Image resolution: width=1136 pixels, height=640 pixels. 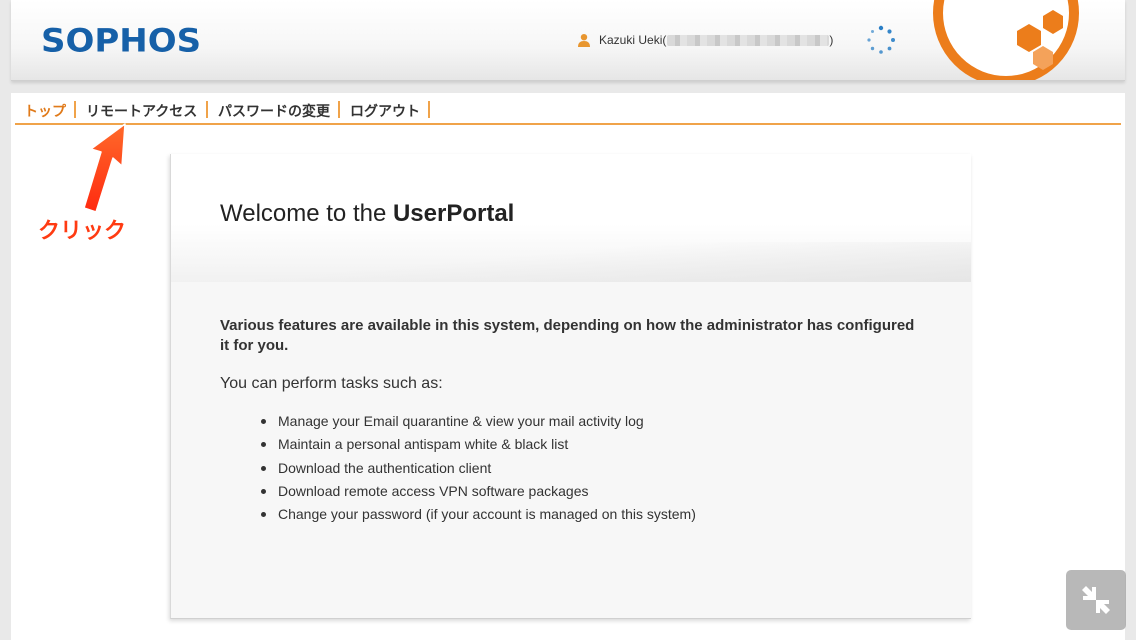 I want to click on sophos-emblem-icon, so click(x=1006, y=40).